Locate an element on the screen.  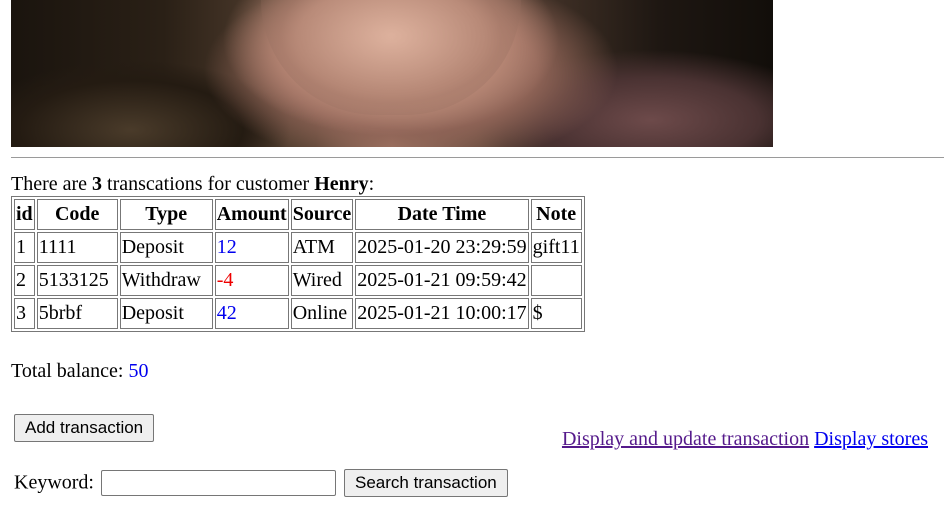
cell-code: 5brbf is located at coordinates (77, 313).